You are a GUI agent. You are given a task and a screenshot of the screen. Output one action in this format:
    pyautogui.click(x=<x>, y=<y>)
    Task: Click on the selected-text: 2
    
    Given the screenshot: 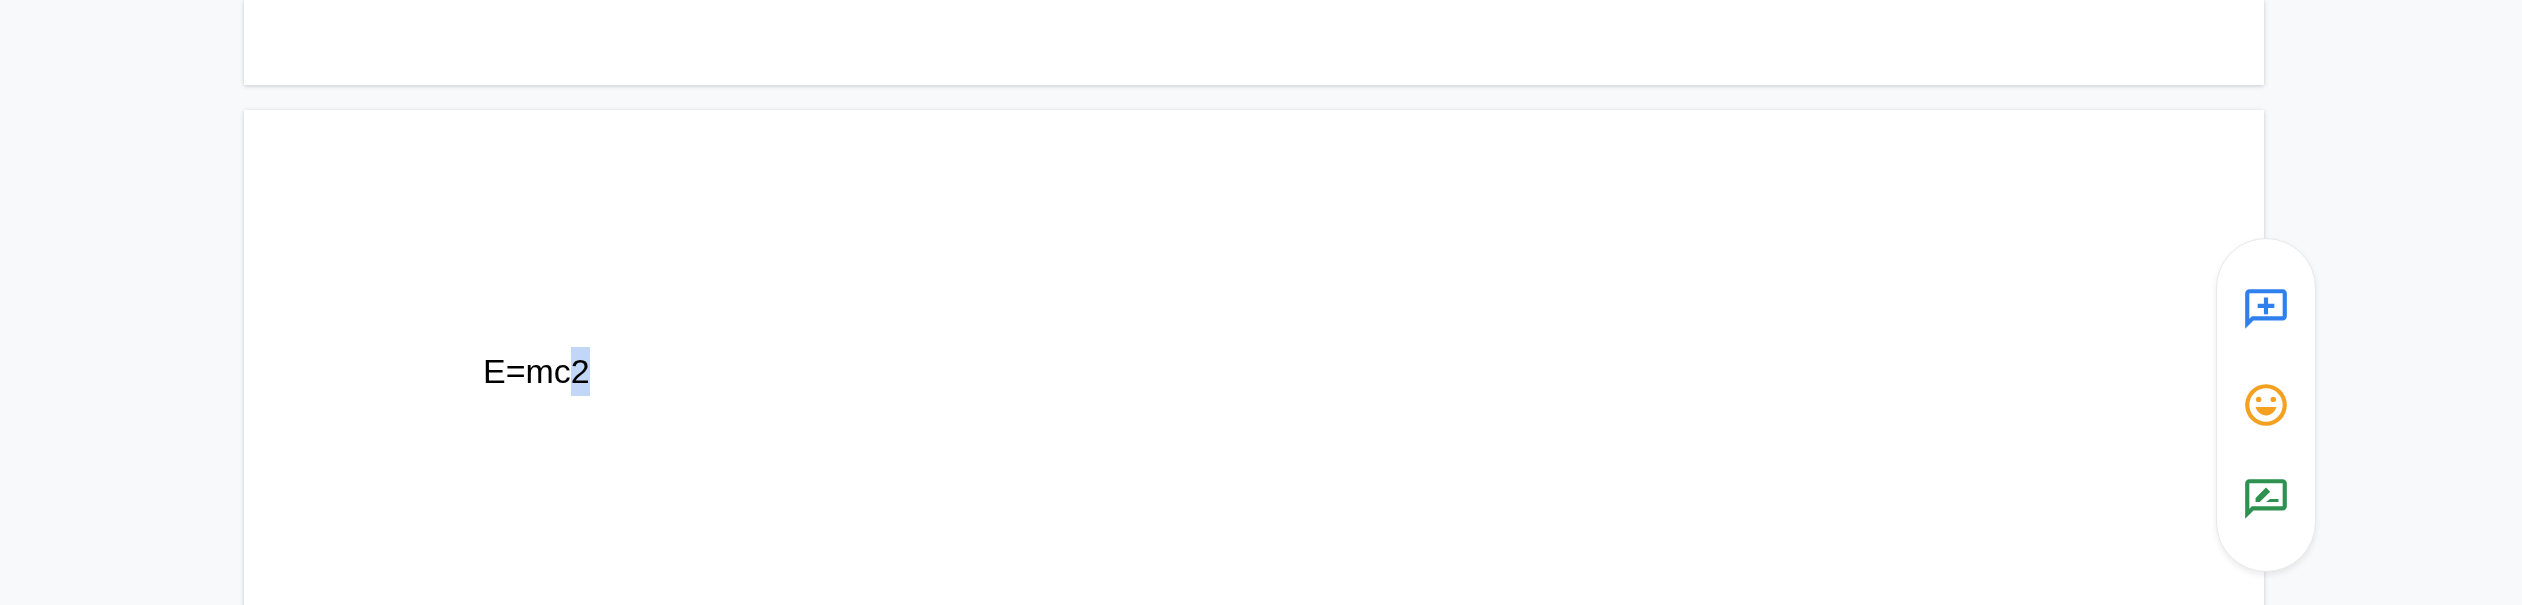 What is the action you would take?
    pyautogui.click(x=580, y=371)
    